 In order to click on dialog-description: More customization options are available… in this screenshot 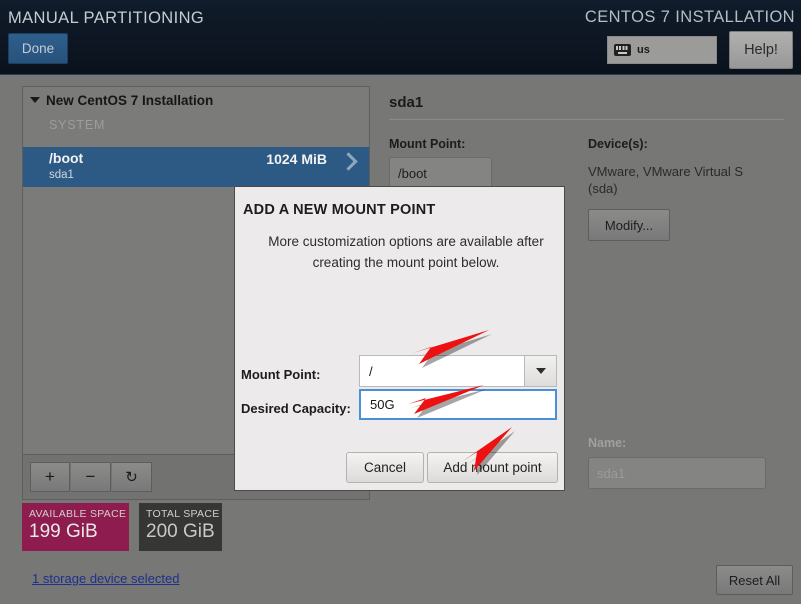, I will do `click(406, 252)`.